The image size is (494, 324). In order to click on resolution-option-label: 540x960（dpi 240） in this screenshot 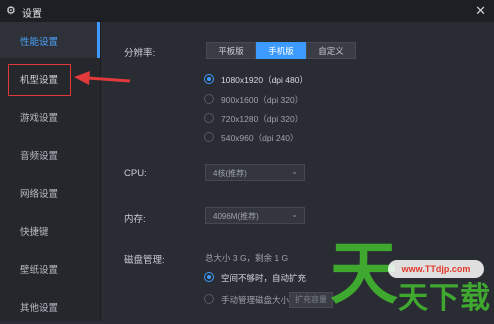, I will do `click(260, 138)`.